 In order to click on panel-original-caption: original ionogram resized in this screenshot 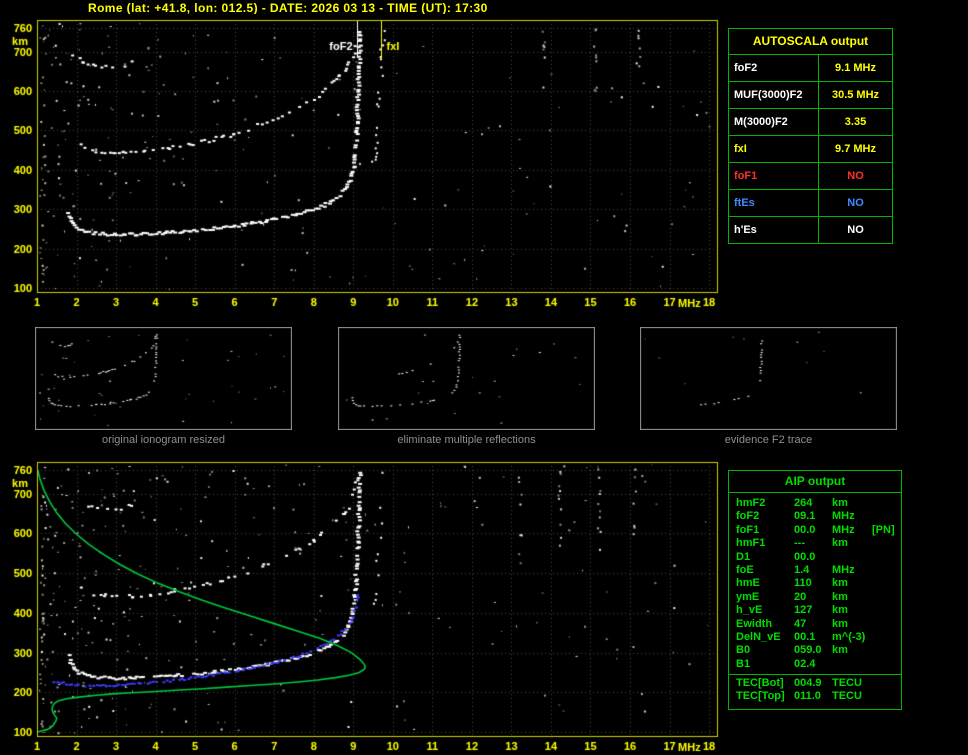, I will do `click(163, 440)`.